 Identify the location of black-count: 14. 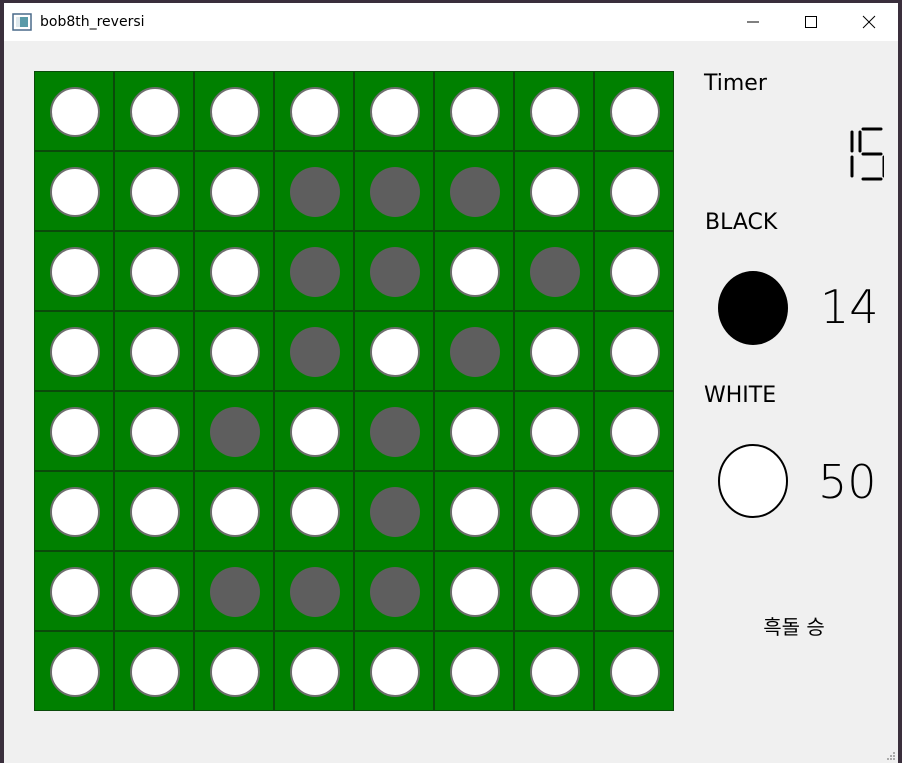
(849, 307).